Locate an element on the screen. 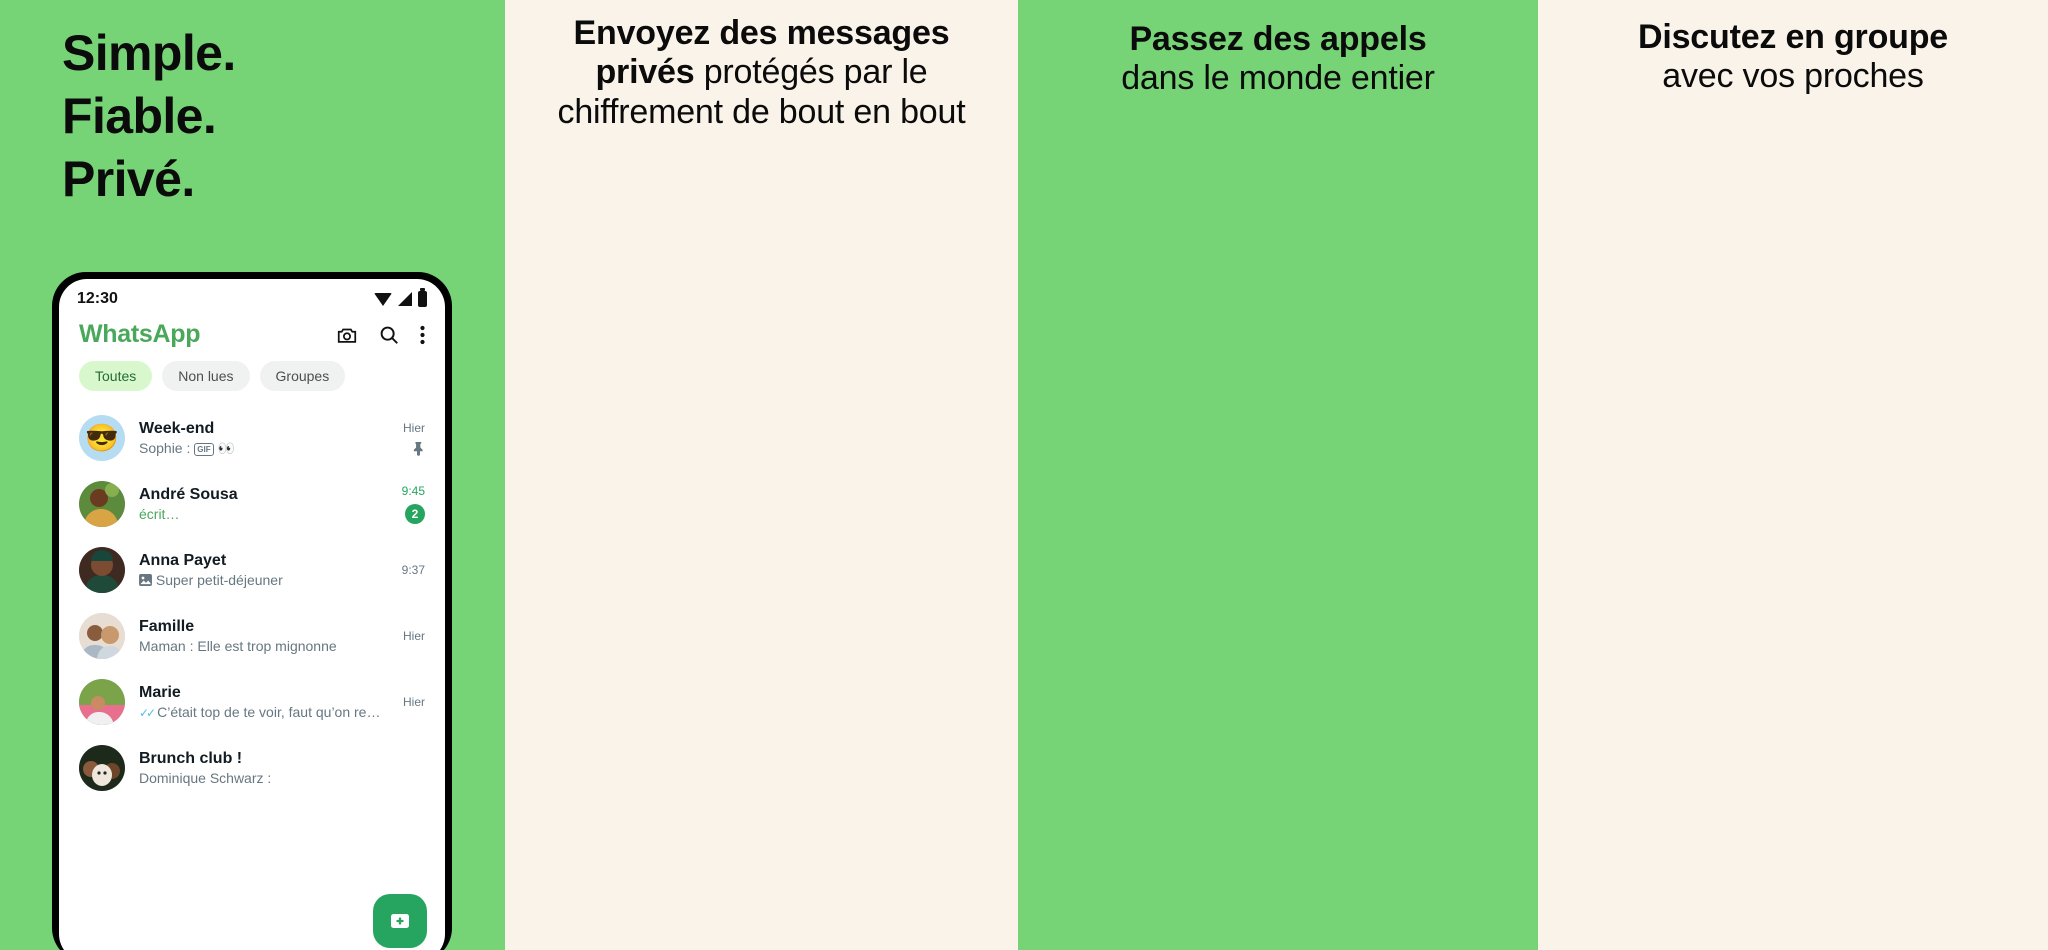 This screenshot has height=950, width=2048. chat-preview: Maman : Elle est trop mignonne is located at coordinates (238, 646).